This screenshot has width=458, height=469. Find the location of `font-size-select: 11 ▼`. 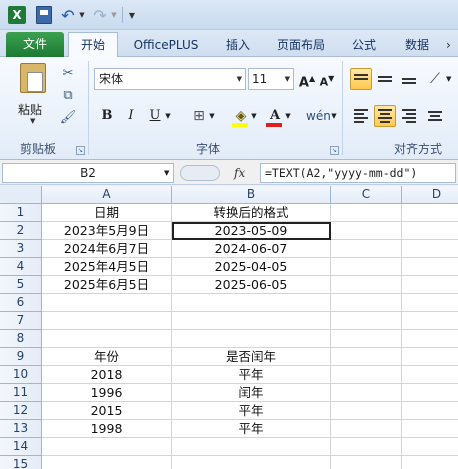

font-size-select: 11 ▼ is located at coordinates (271, 79).